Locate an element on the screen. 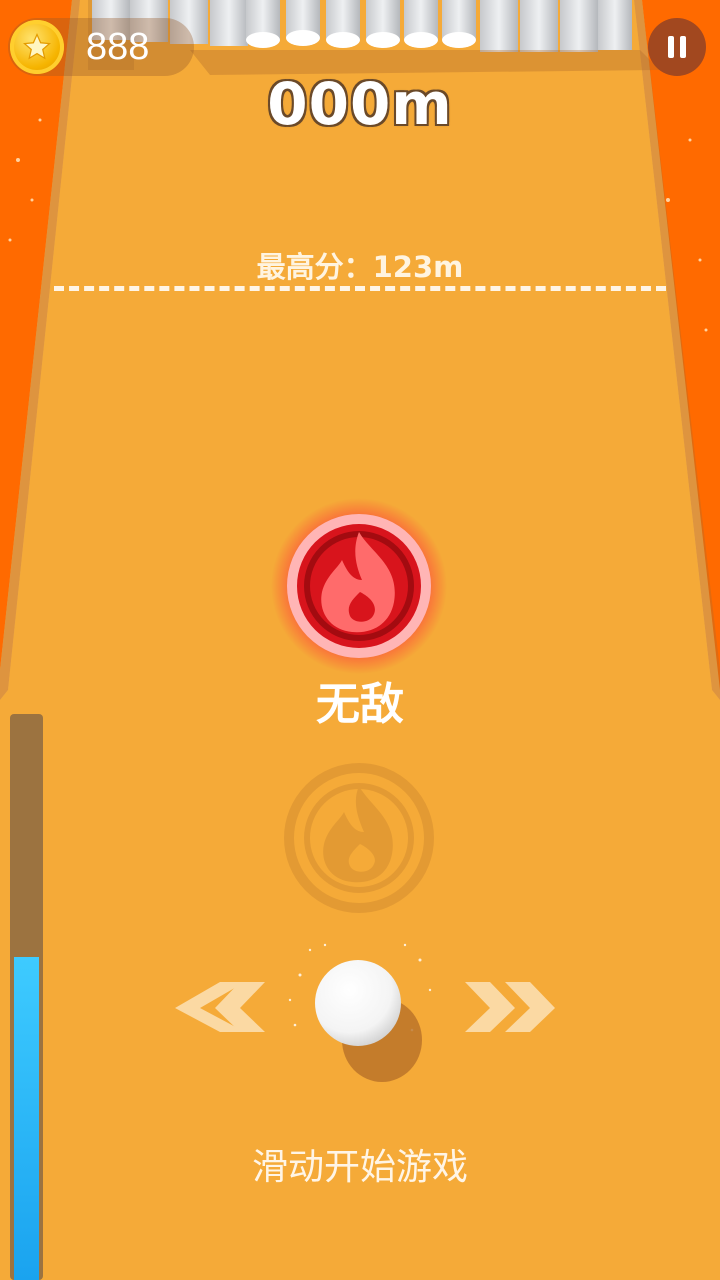  best-score-line is located at coordinates (360, 288).